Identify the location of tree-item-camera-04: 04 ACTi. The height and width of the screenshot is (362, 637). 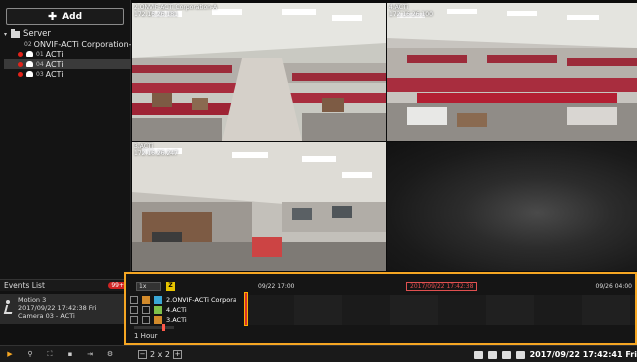
(67, 64).